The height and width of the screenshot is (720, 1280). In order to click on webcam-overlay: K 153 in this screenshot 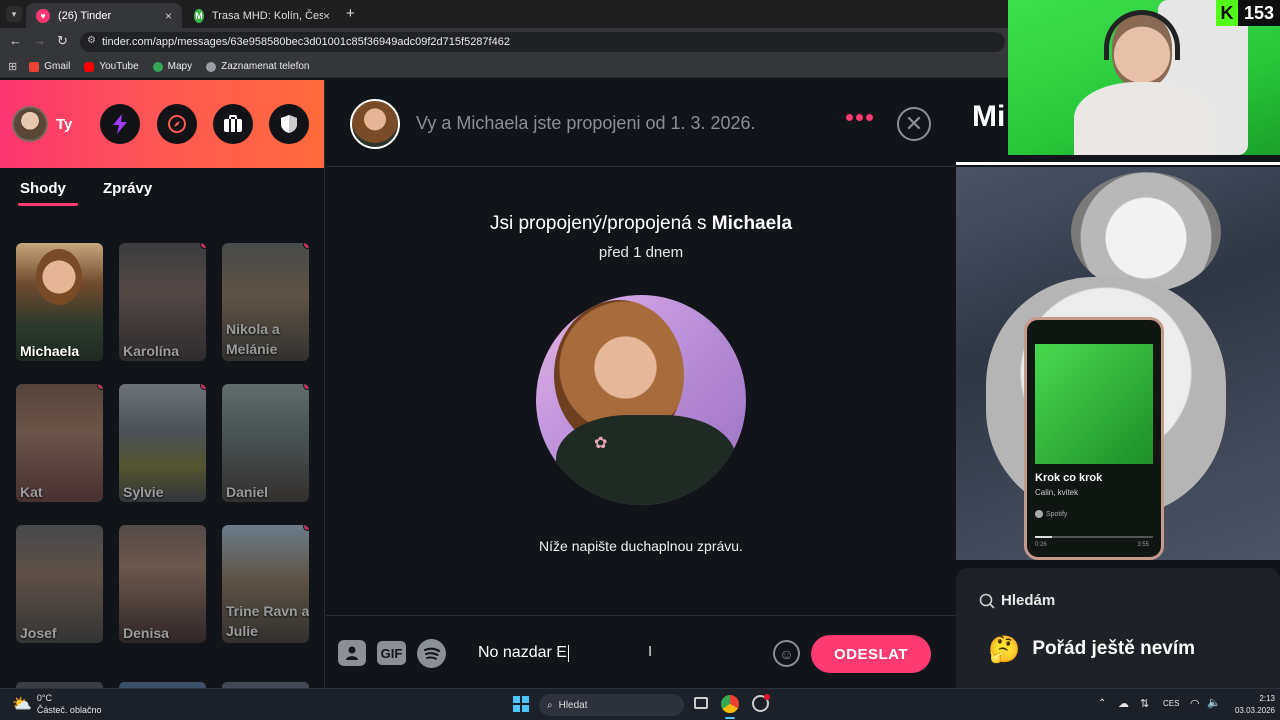, I will do `click(1144, 77)`.